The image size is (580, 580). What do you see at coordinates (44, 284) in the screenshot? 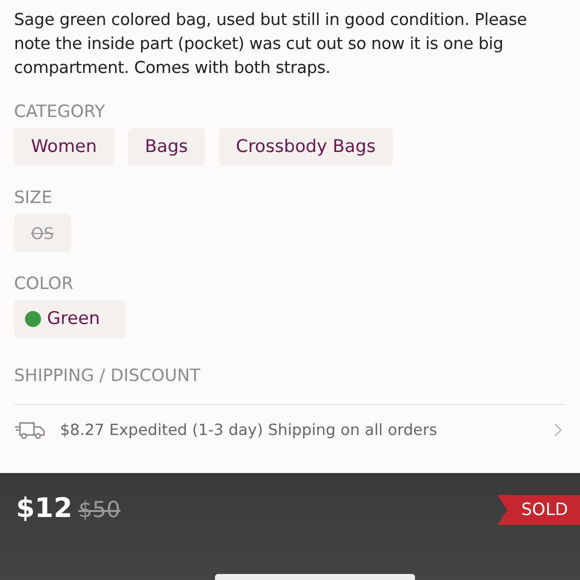
I see `section-label: COLOR` at bounding box center [44, 284].